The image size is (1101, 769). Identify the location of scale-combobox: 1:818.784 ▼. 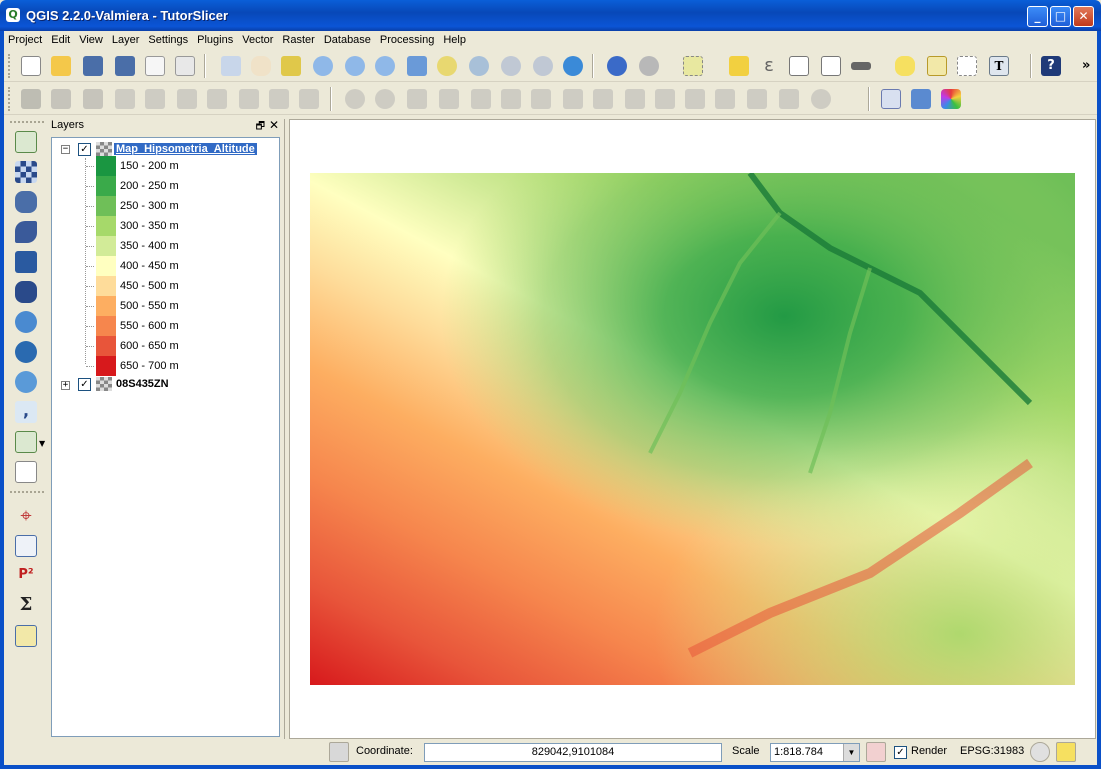
(815, 752).